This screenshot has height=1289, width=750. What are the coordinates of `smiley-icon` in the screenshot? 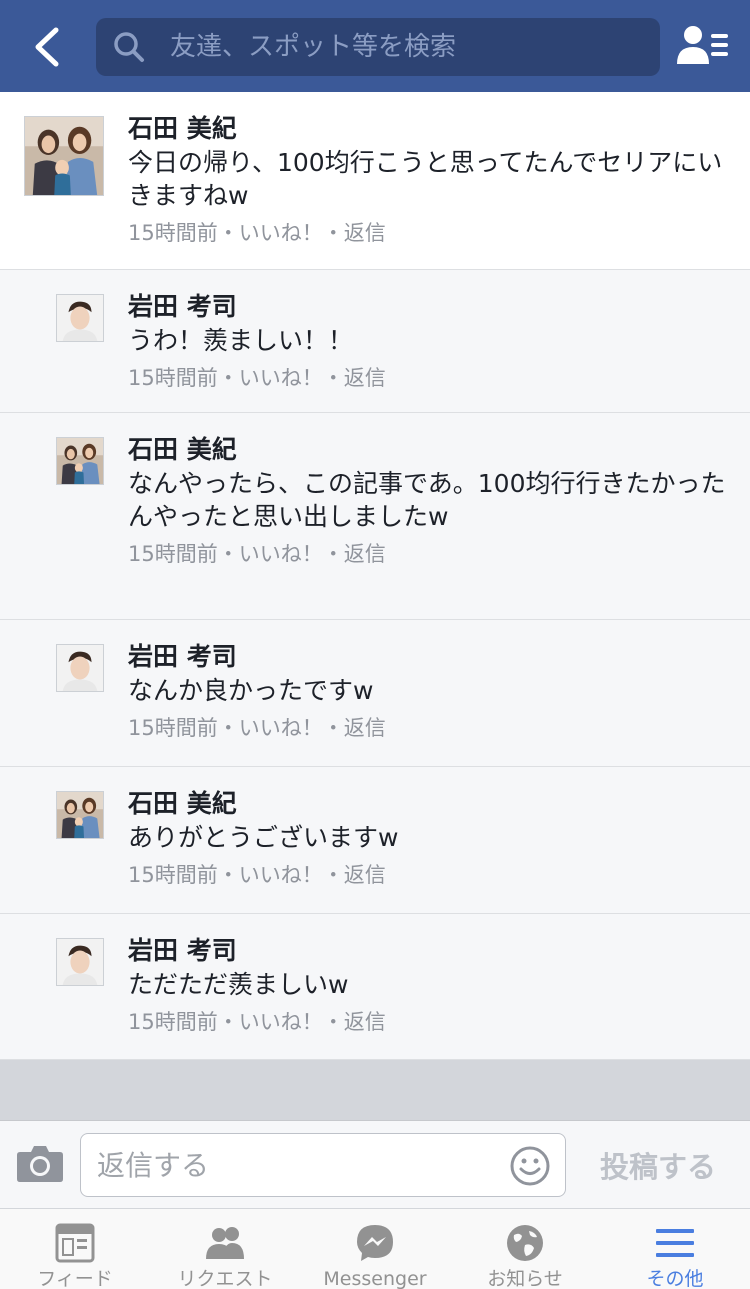 It's located at (530, 1166).